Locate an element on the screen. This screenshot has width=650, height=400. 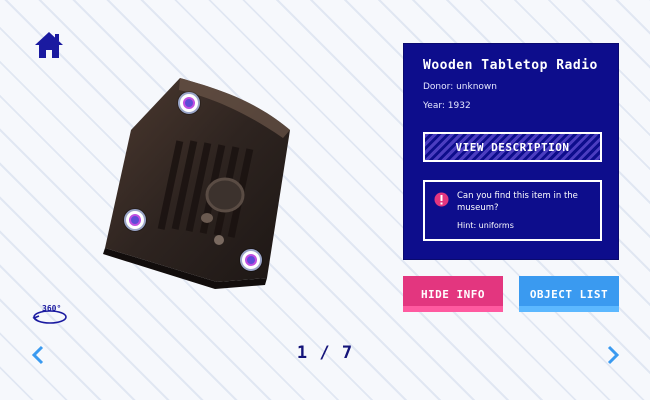
page-counter: 1 / 7 is located at coordinates (325, 353).